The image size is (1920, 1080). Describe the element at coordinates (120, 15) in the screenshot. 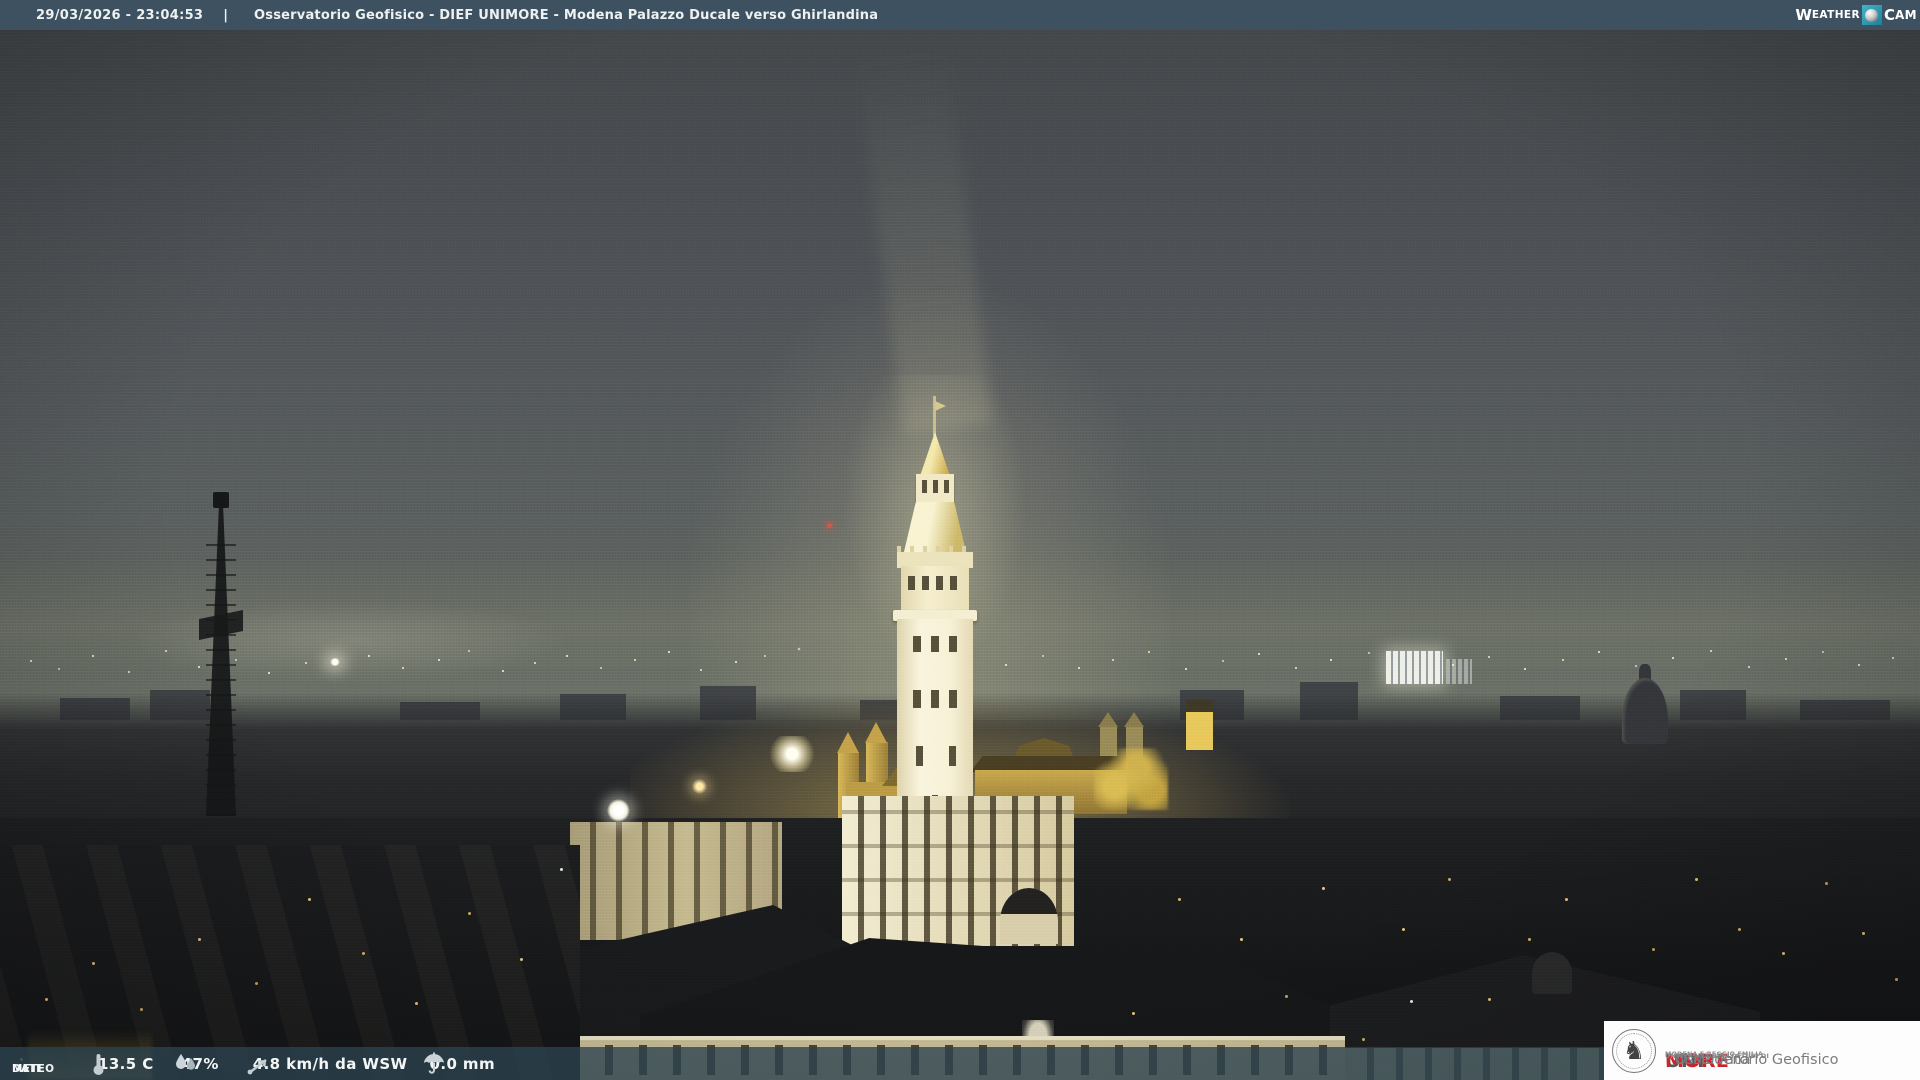

I see `timestamp: 29/03/2026 - 23:04:53` at that location.